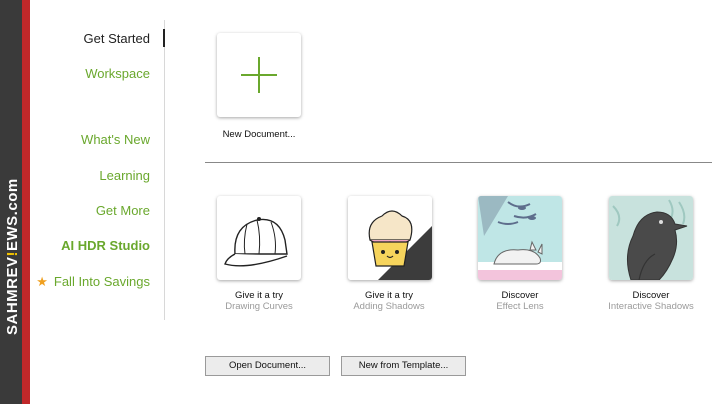 The width and height of the screenshot is (712, 404). I want to click on tutorial-subtitle: Drawing Curves, so click(259, 306).